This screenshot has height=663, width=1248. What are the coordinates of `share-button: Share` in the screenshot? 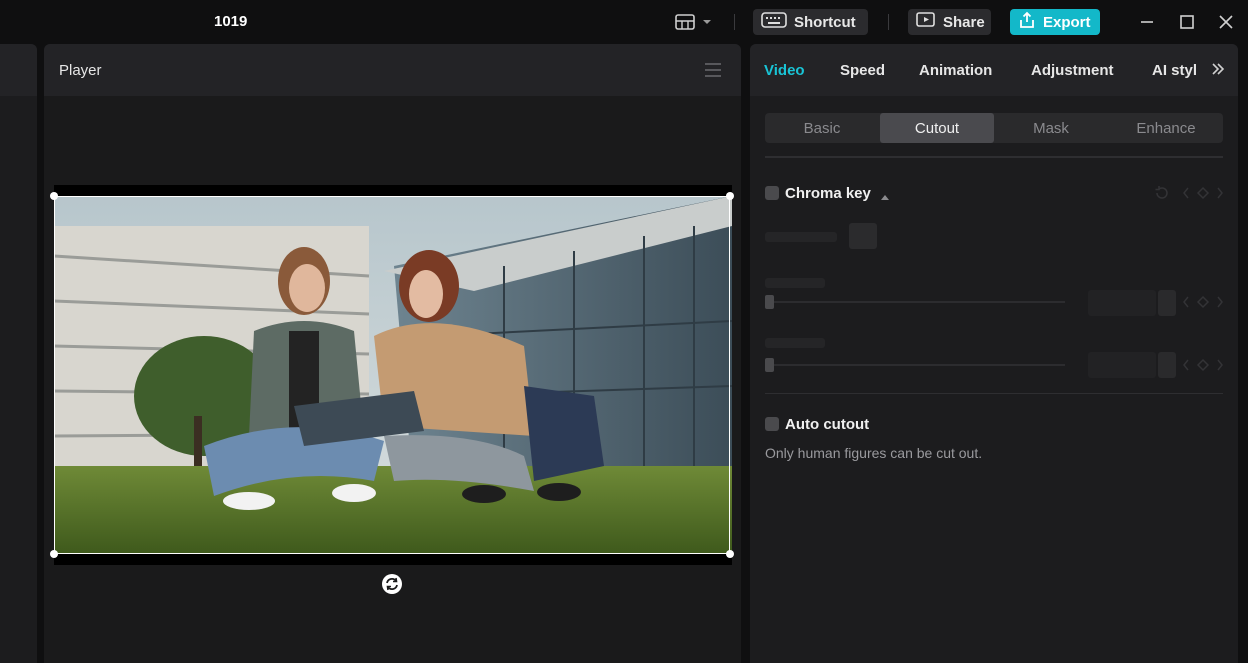 It's located at (949, 22).